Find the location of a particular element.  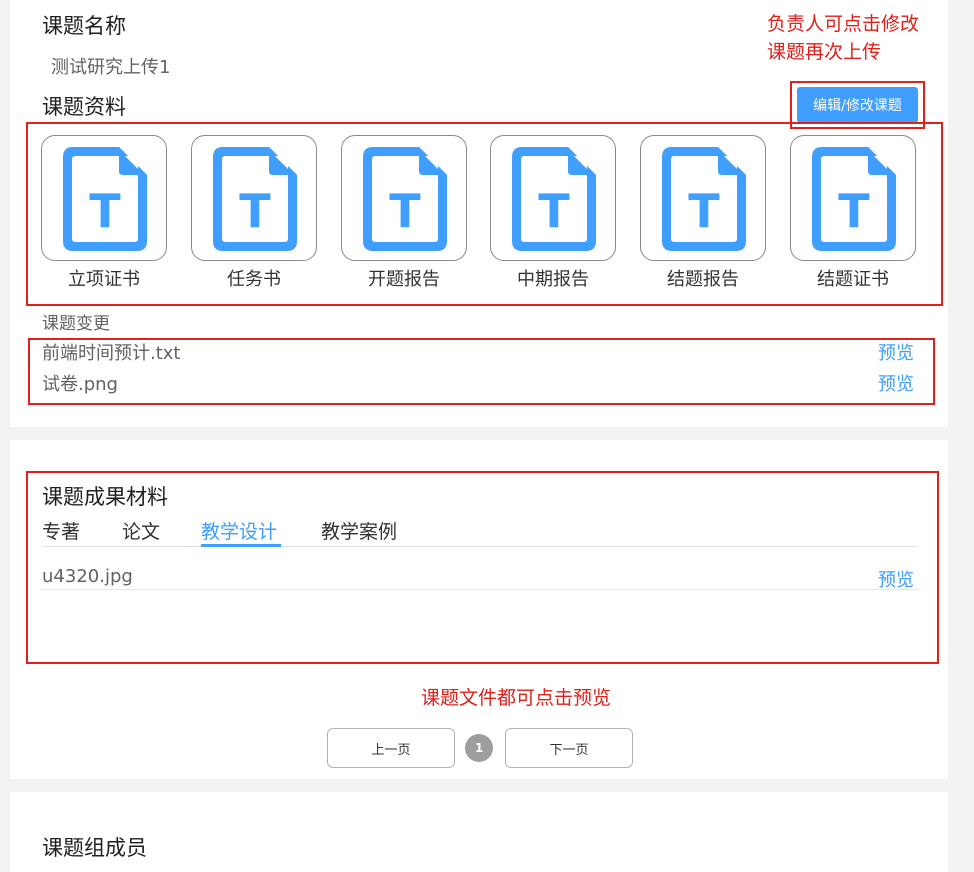

document-tile-label: 立项证书 is located at coordinates (104, 279).